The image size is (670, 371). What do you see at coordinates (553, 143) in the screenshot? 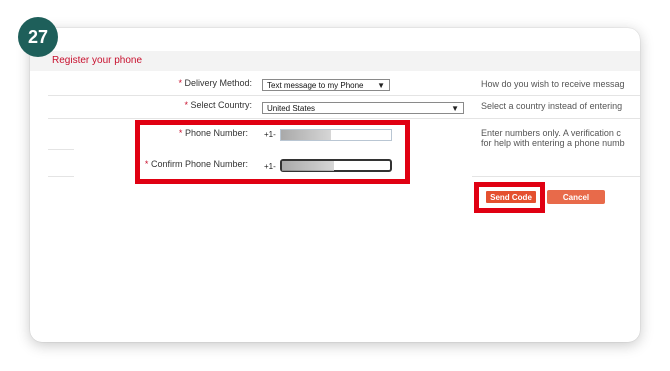
I see `phone-number-help-line2: for help with entering a phone numb` at bounding box center [553, 143].